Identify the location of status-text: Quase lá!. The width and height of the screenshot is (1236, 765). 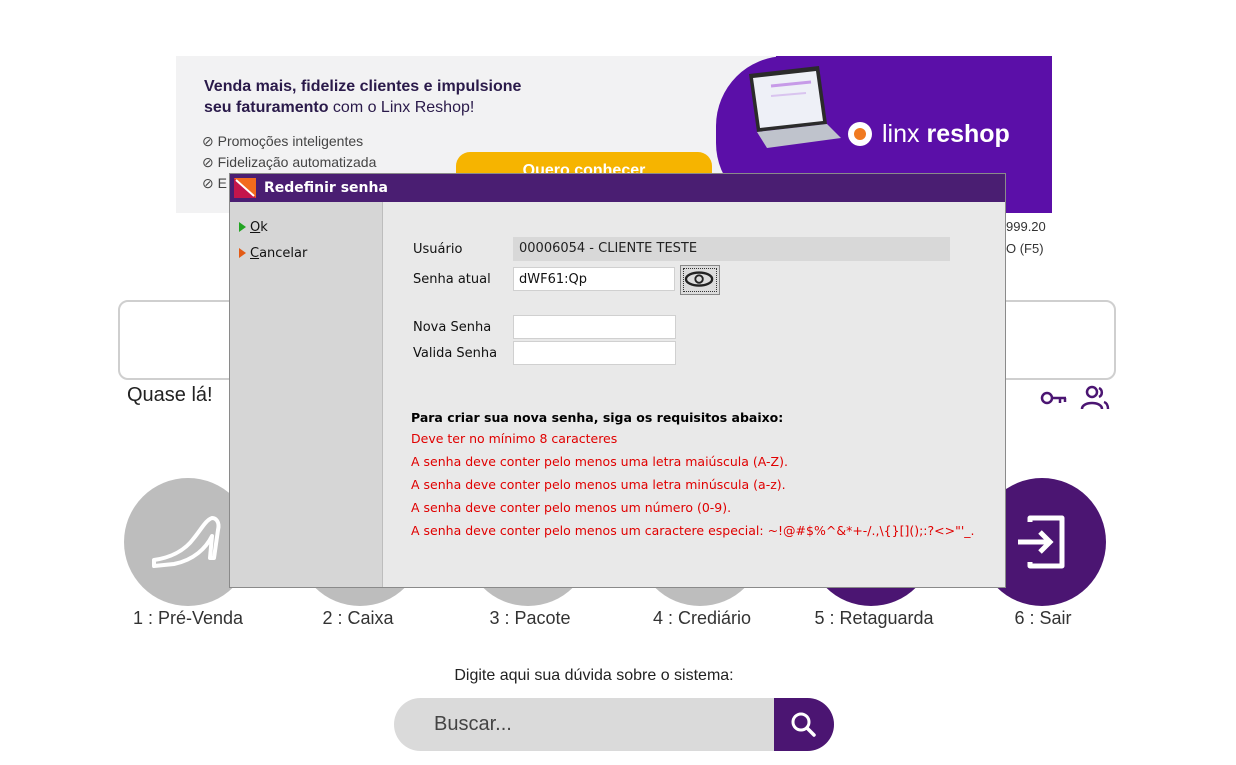
(170, 395).